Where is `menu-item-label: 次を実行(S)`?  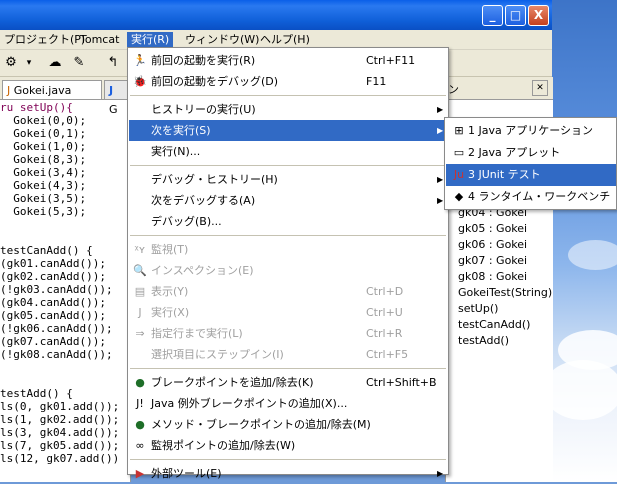
menu-item-label: 次を実行(S) is located at coordinates (181, 130).